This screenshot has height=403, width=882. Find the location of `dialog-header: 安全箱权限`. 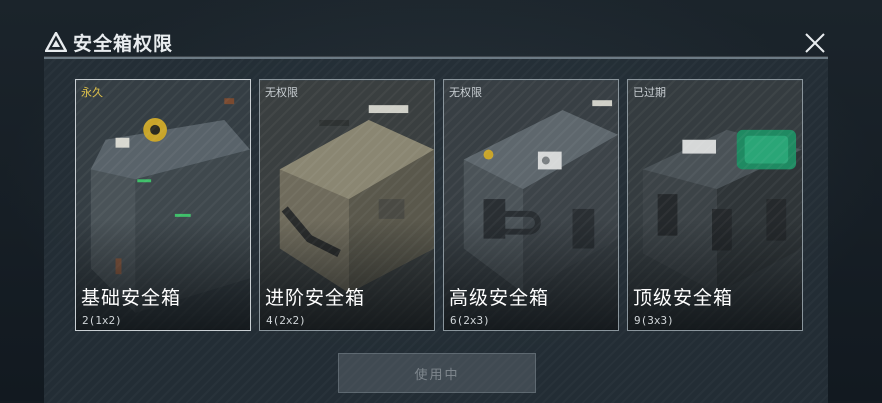

dialog-header: 安全箱权限 is located at coordinates (109, 42).